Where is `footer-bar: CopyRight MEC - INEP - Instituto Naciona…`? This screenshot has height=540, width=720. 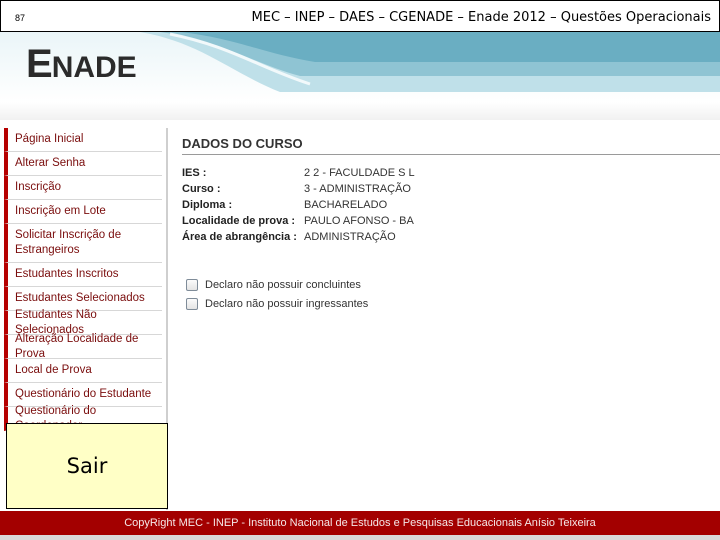 footer-bar: CopyRight MEC - INEP - Instituto Naciona… is located at coordinates (360, 523).